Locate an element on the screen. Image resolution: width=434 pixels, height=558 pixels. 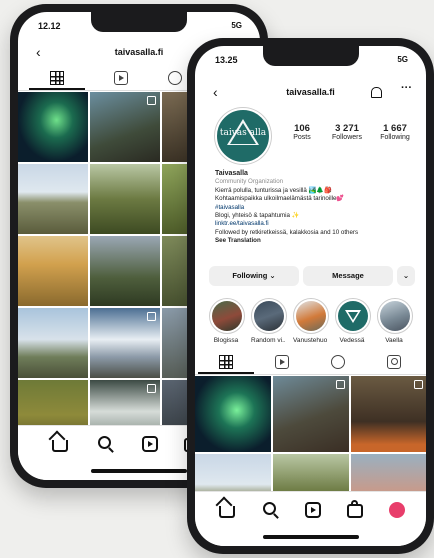
profile-username: taivasalla.fi is located at coordinates (310, 92).